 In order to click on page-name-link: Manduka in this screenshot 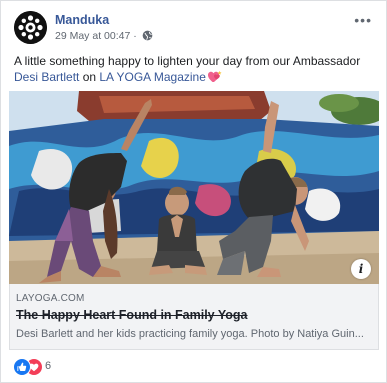, I will do `click(82, 20)`.